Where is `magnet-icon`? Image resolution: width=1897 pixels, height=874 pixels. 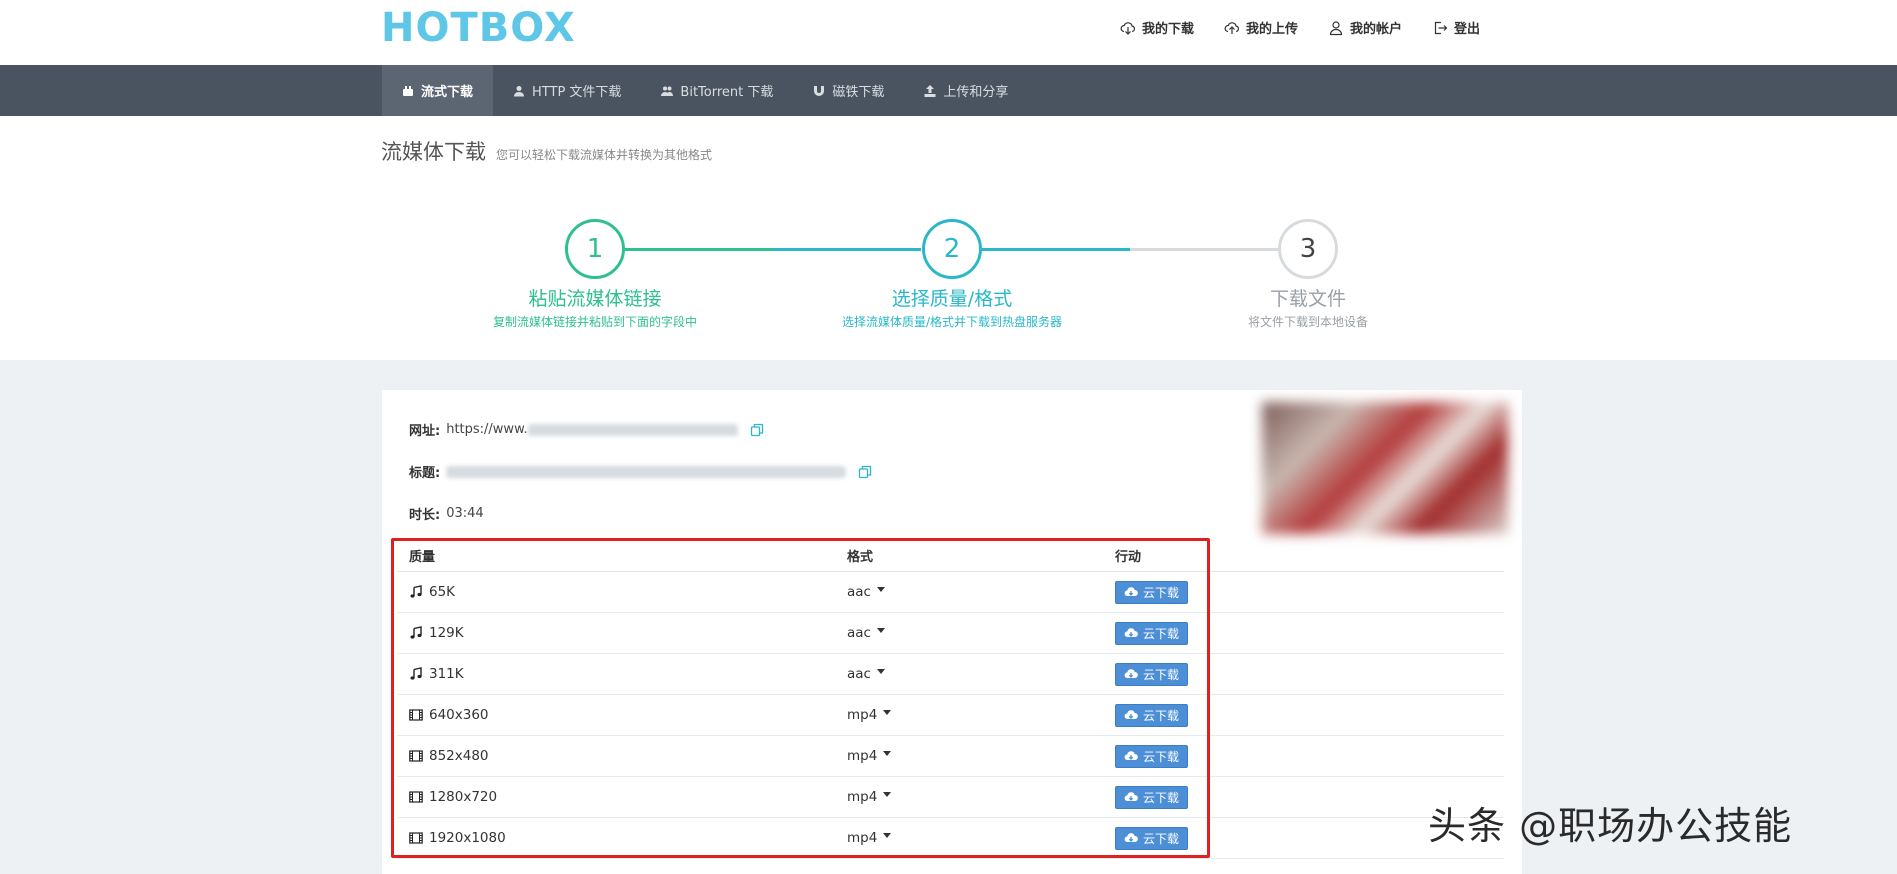
magnet-icon is located at coordinates (819, 90).